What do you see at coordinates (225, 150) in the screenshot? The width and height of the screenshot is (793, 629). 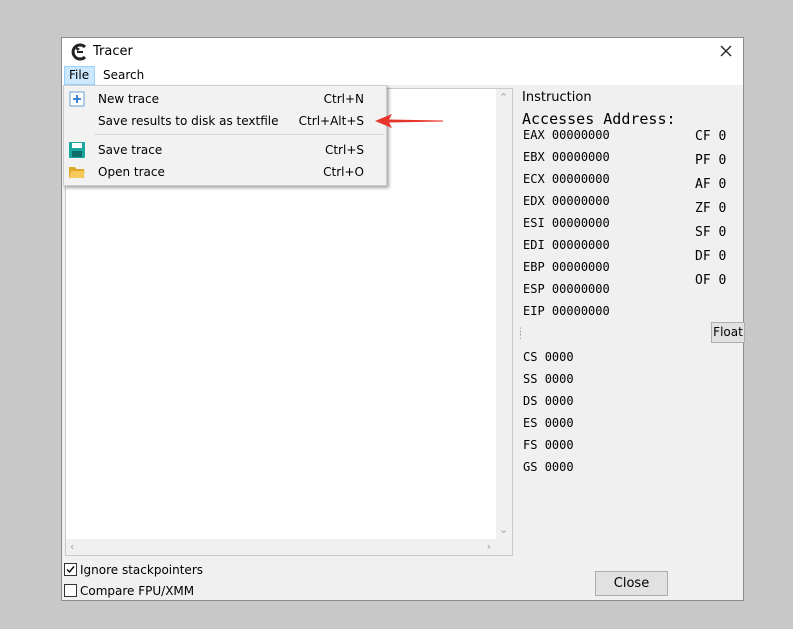 I see `menu-item-save-trace: Save trace Ctrl+S` at bounding box center [225, 150].